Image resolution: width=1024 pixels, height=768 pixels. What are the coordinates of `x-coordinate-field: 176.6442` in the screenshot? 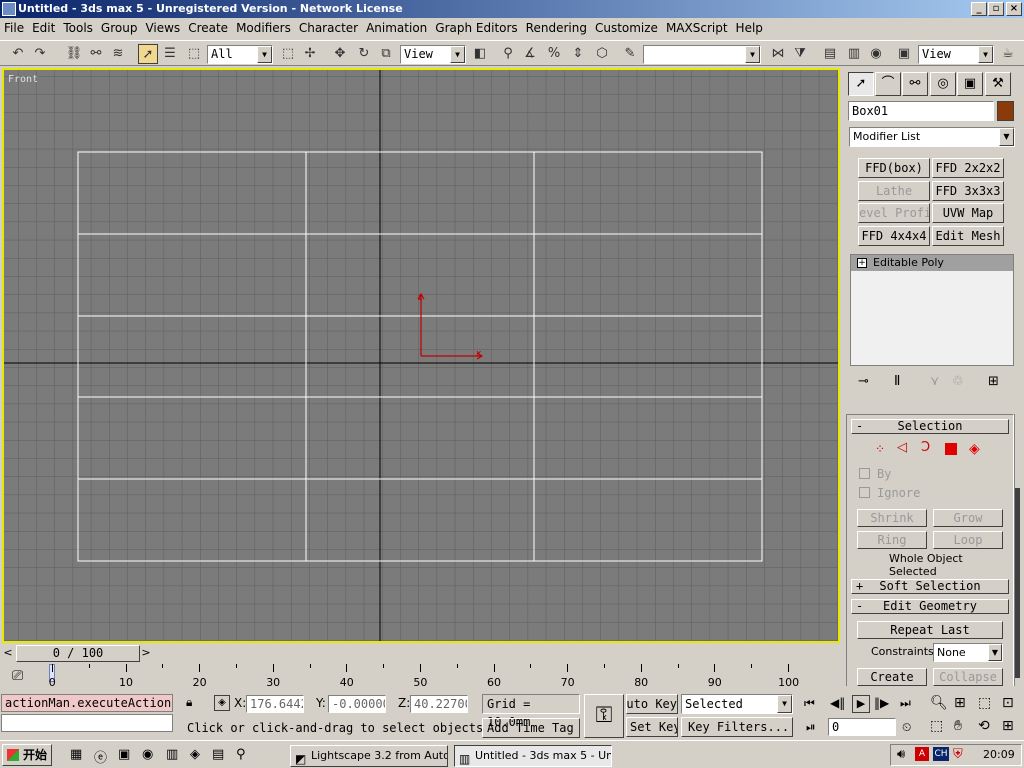 It's located at (275, 704).